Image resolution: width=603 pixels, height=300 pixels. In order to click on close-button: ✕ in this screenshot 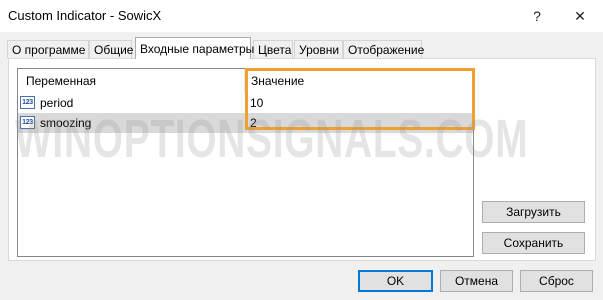, I will do `click(580, 16)`.